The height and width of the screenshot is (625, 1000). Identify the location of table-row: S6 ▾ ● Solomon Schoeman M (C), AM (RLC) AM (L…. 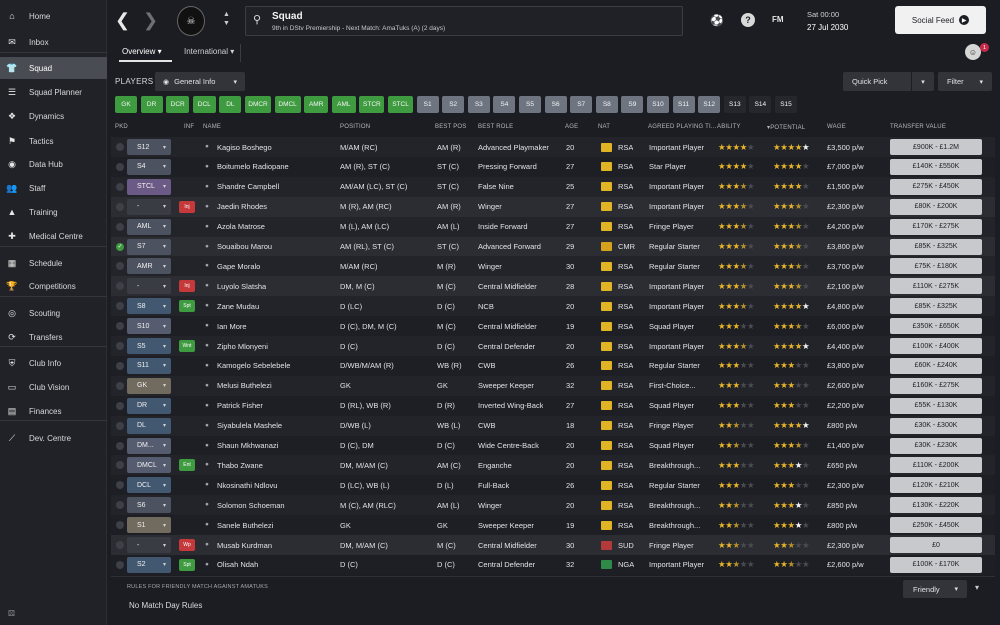
(553, 505).